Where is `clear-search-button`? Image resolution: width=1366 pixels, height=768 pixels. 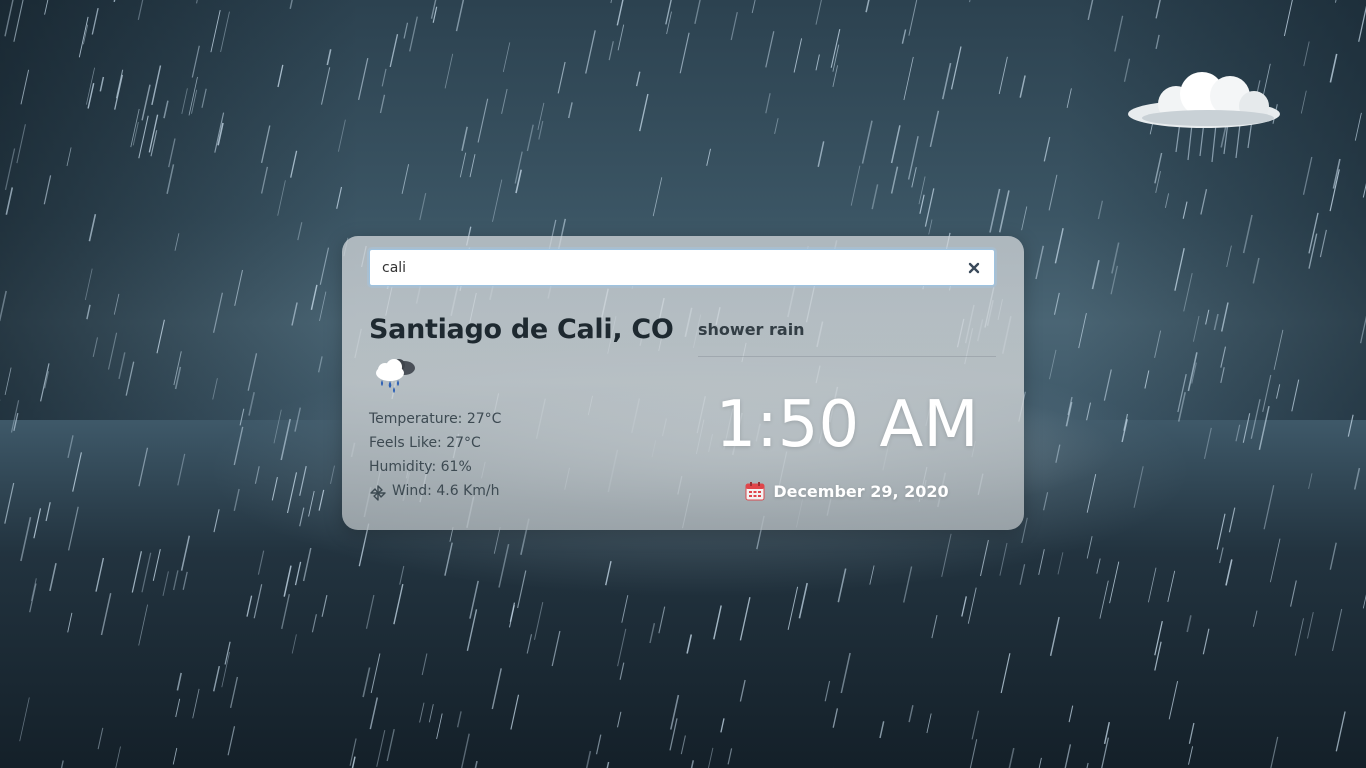 clear-search-button is located at coordinates (974, 268).